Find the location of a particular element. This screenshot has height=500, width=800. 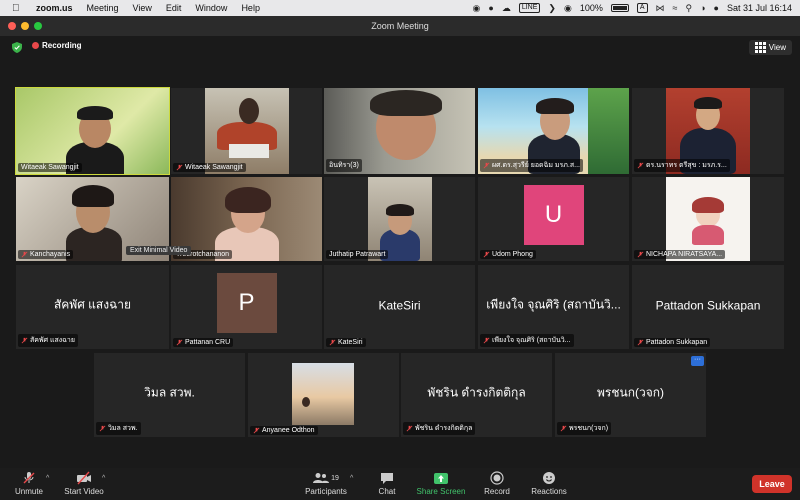

reactions-button: Reactions is located at coordinates (549, 483).